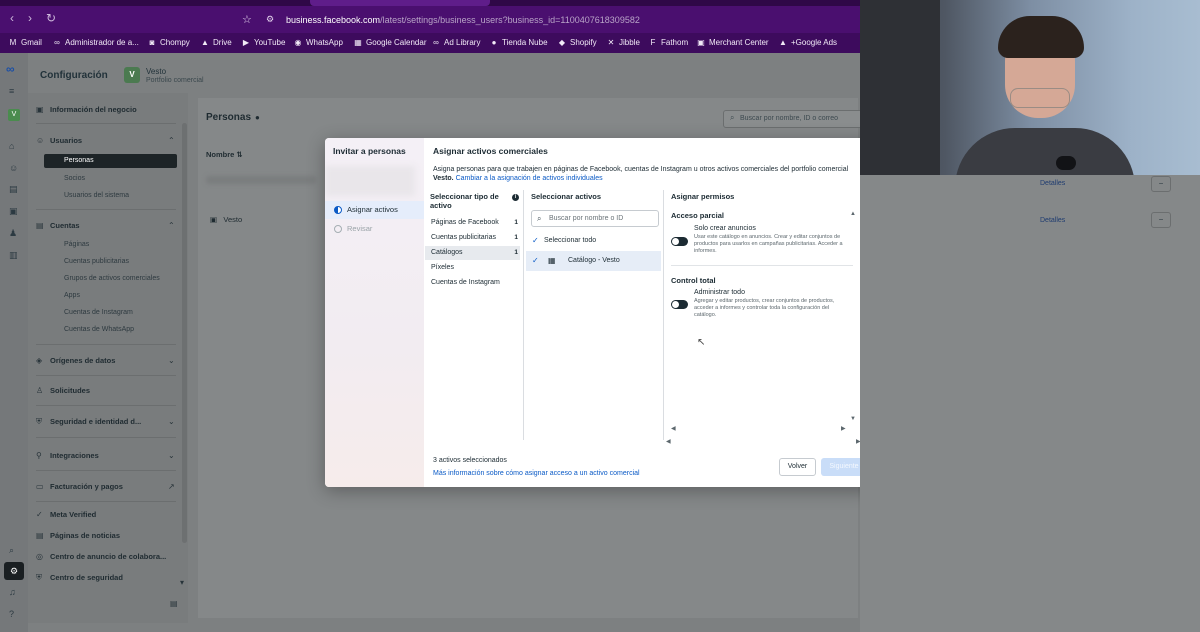 Image resolution: width=1200 pixels, height=632 pixels. Describe the element at coordinates (86, 486) in the screenshot. I see `nav-billing: Facturación y pagos` at that location.